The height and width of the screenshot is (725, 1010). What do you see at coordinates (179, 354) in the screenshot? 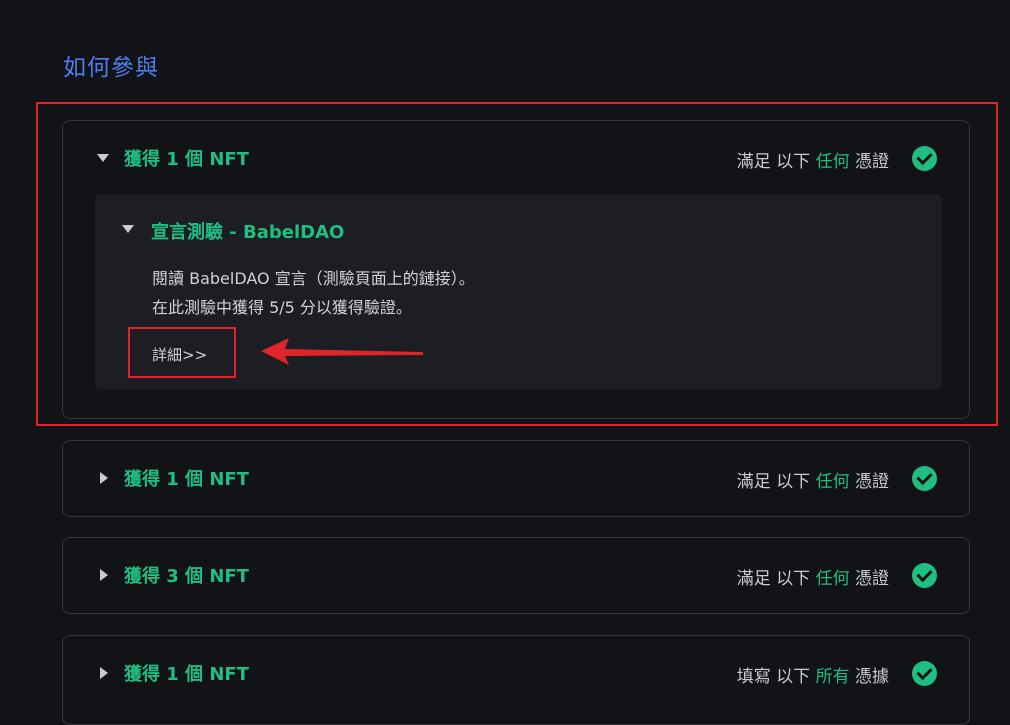
I see `details-link: 詳細>>` at bounding box center [179, 354].